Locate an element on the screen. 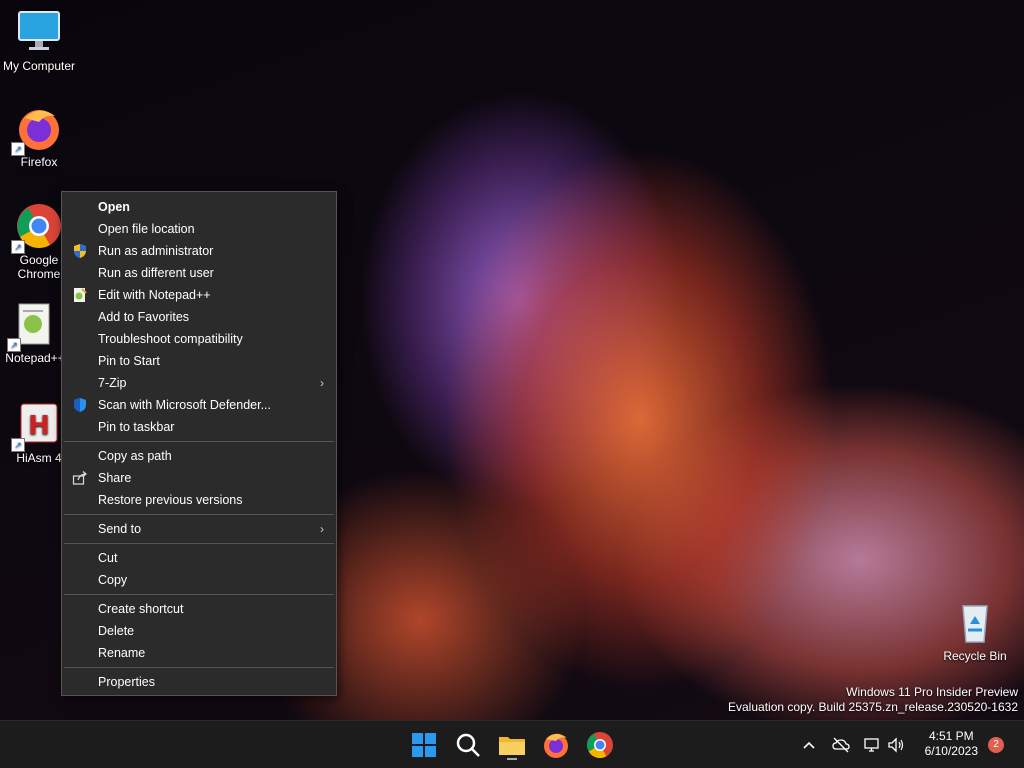  desktop-icon-recycle-bin: Recycle Bin is located at coordinates (975, 630).